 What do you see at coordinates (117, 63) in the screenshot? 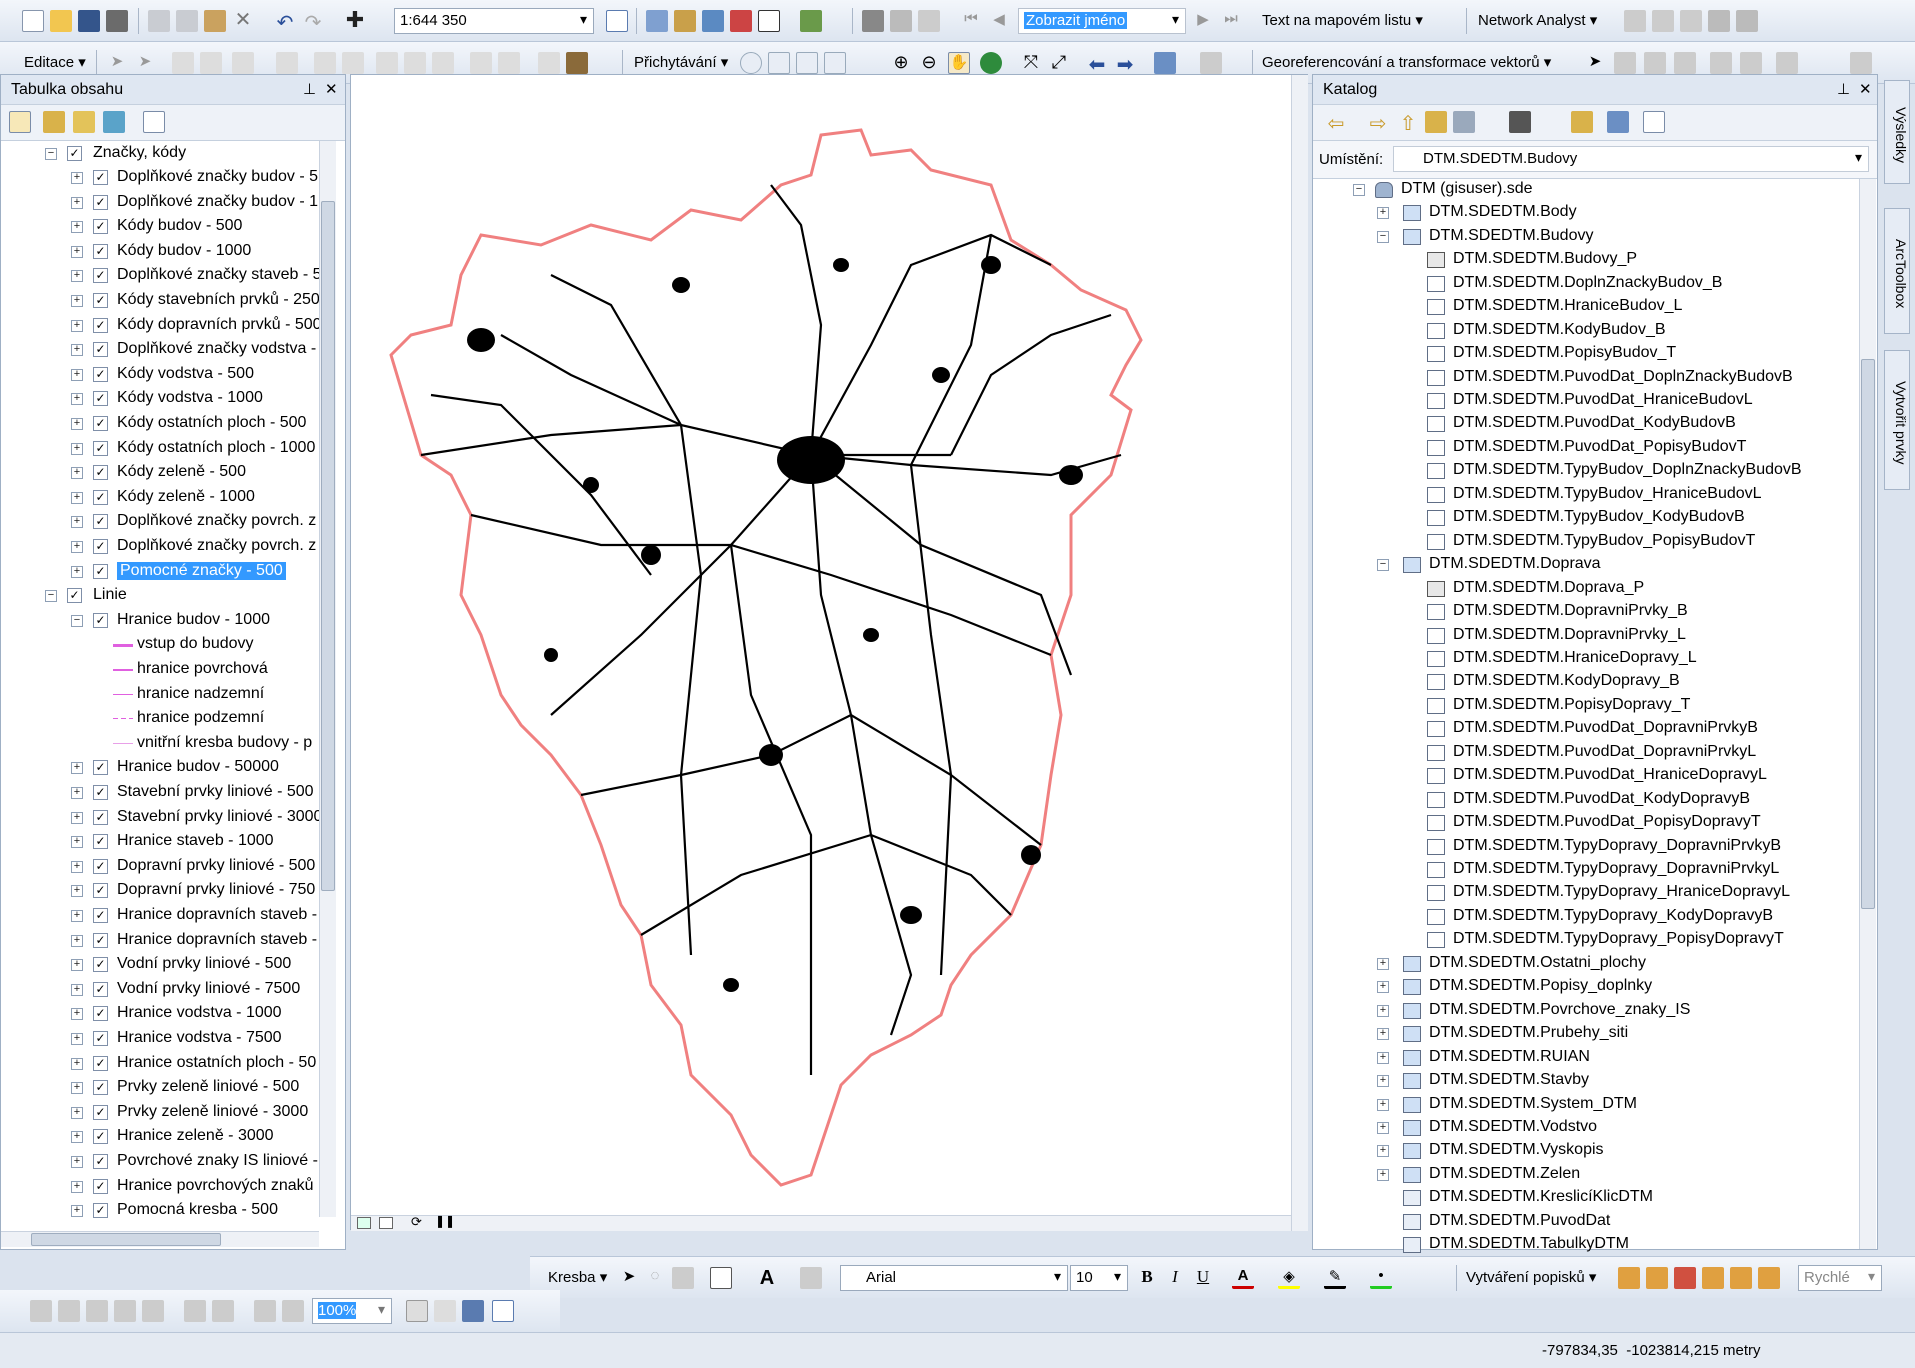
I see `edit-tool-icon: ➤` at bounding box center [117, 63].